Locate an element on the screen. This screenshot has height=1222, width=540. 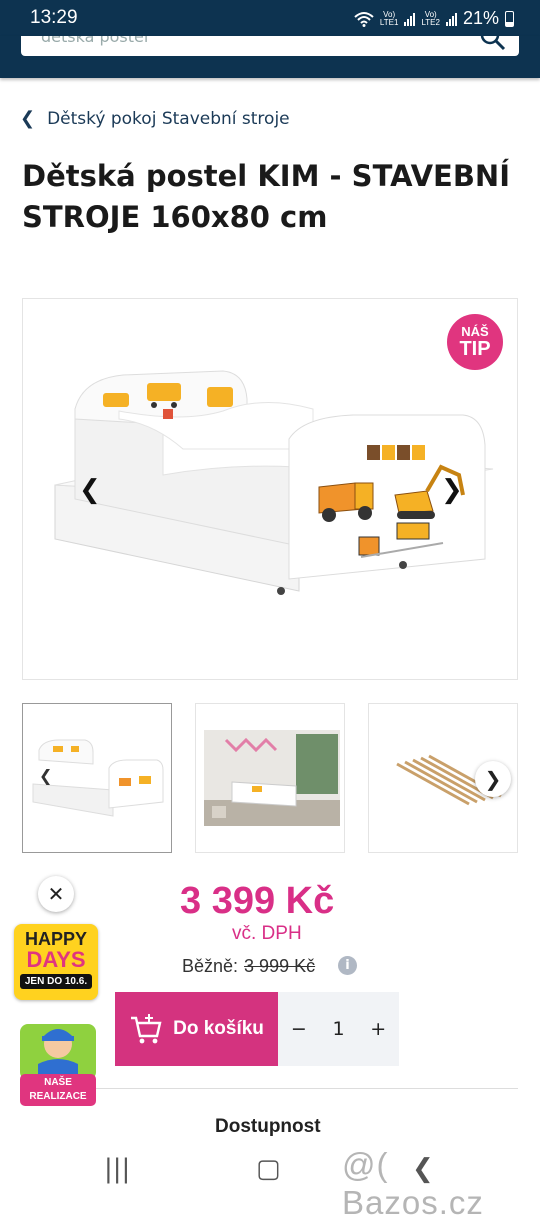
room-thumbnail is located at coordinates (272, 778).